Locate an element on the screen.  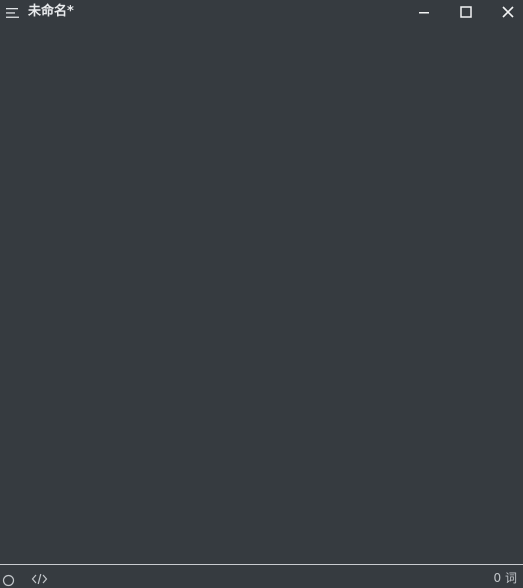
source-code-toggle-button is located at coordinates (39, 578).